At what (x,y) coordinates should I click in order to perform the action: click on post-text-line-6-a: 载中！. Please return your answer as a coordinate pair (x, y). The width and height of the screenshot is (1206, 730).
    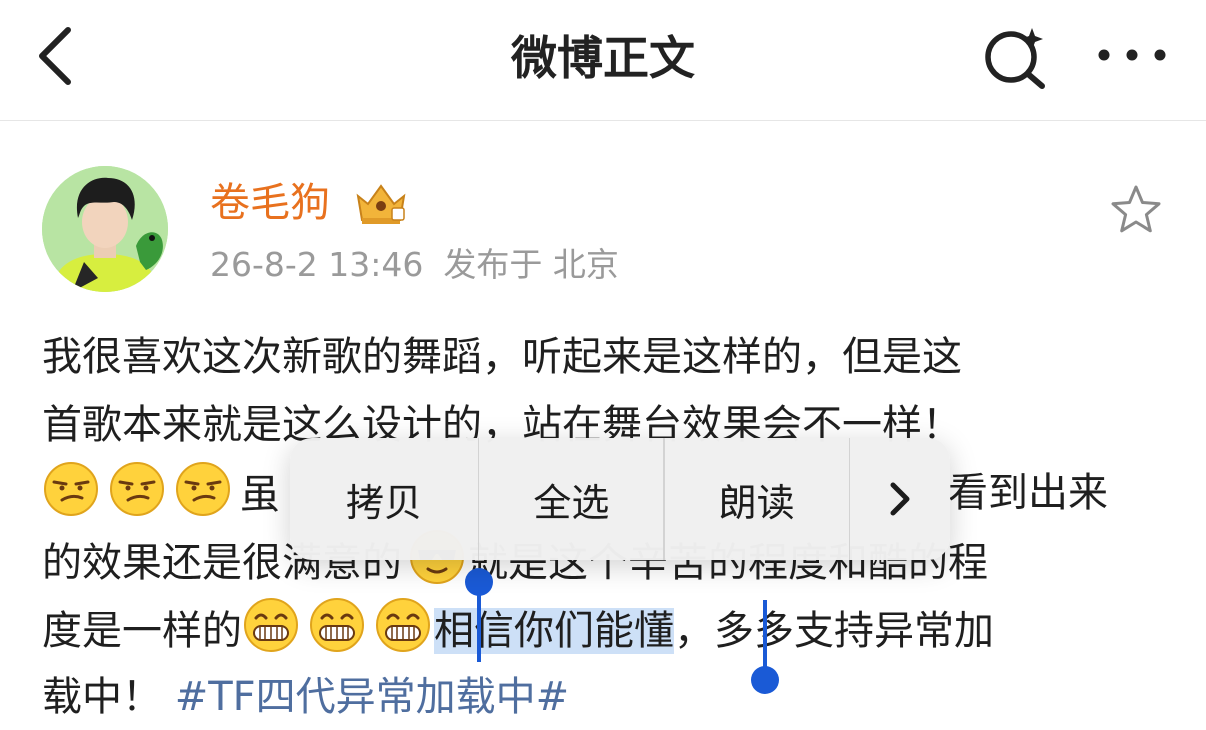
    Looking at the image, I should click on (102, 697).